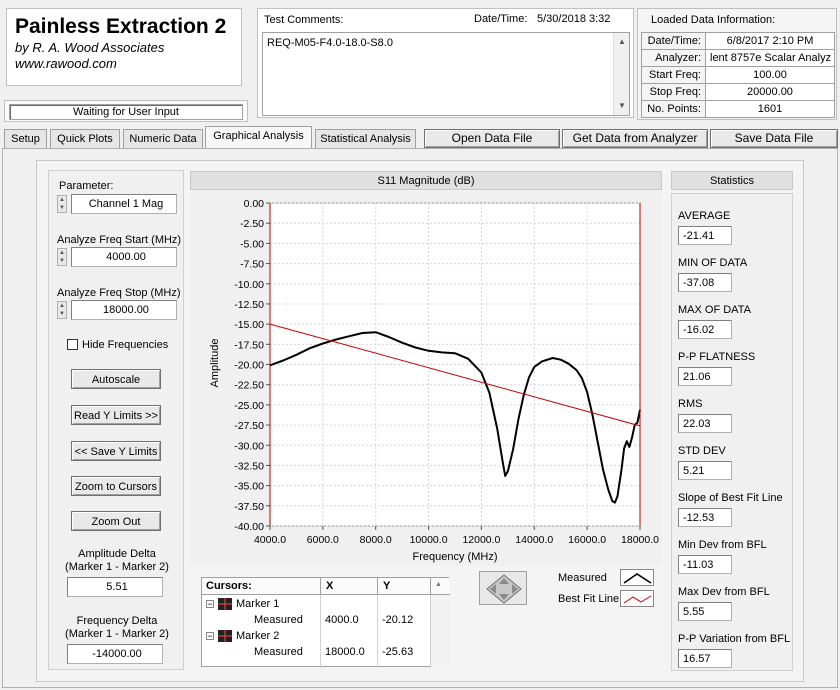  I want to click on y-tick-label: -35.00, so click(249, 487).